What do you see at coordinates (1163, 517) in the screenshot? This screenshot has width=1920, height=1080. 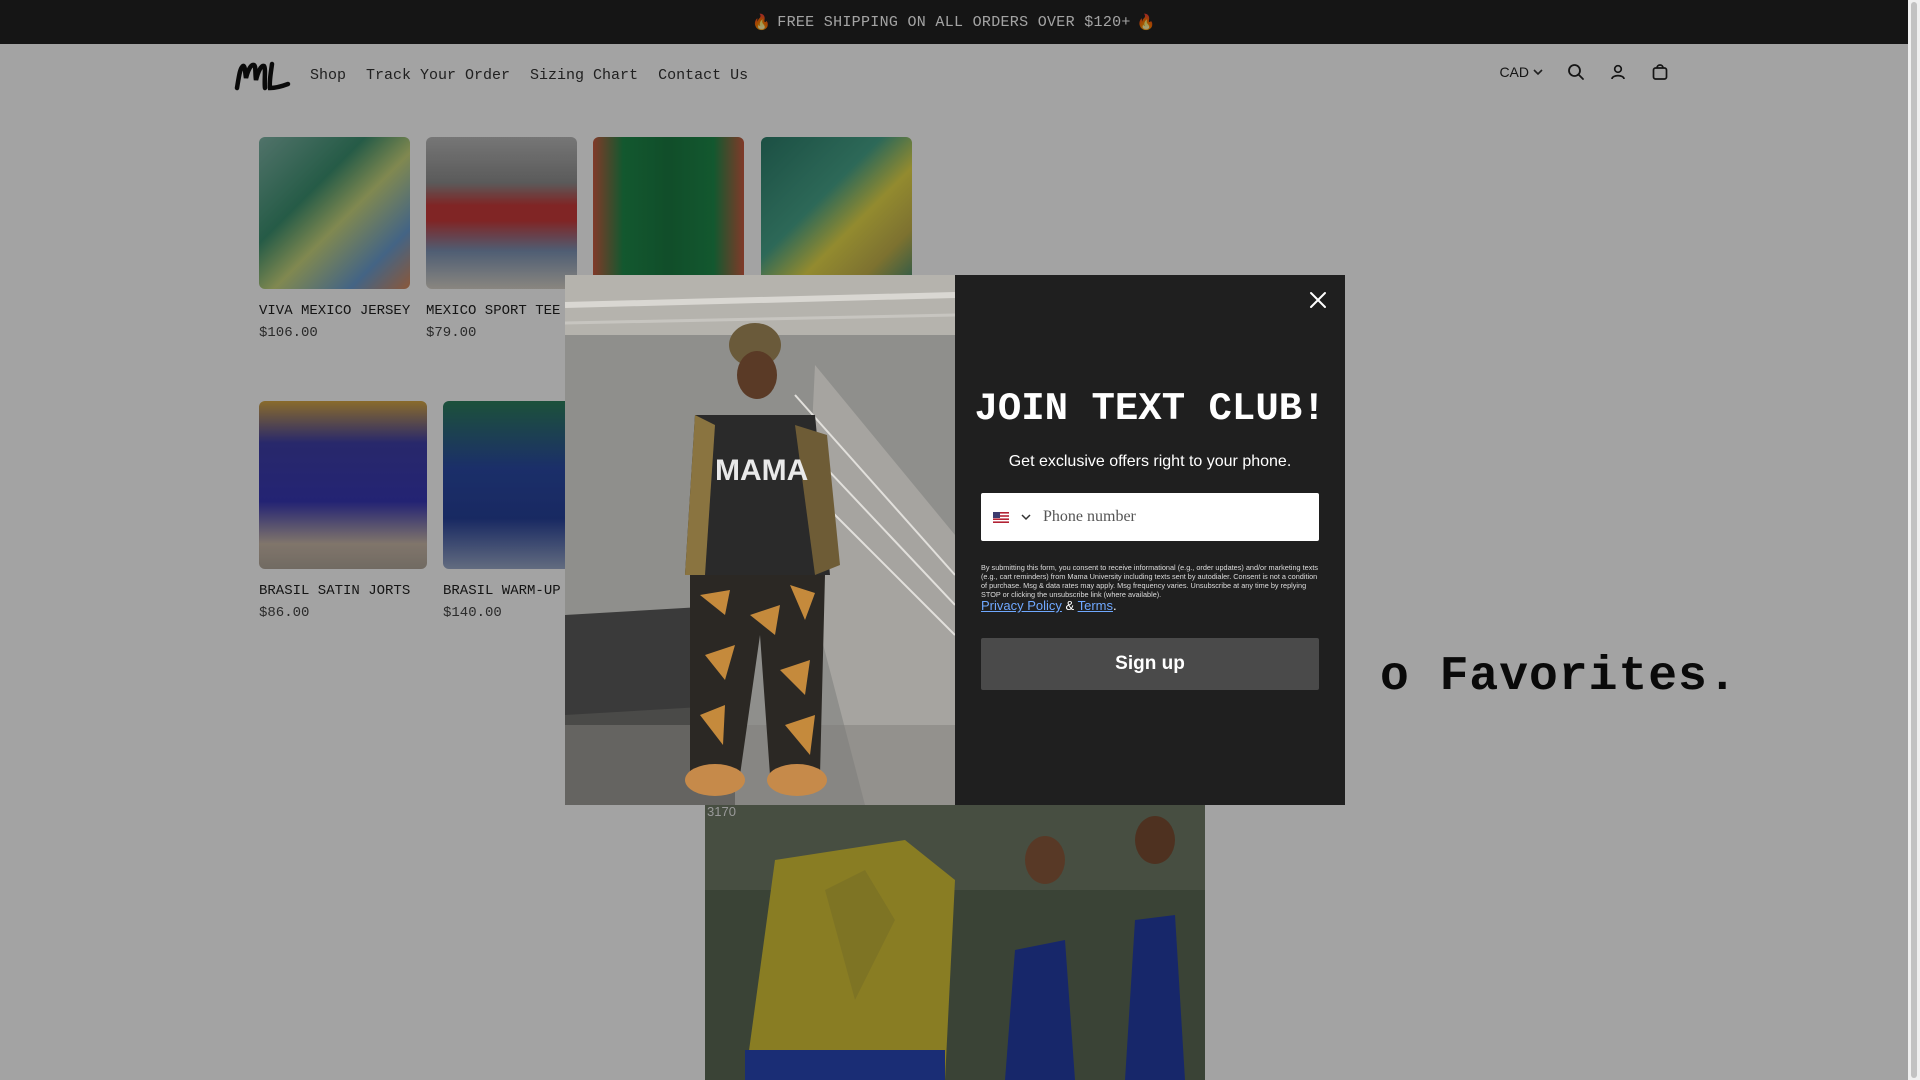 I see `phone-input` at bounding box center [1163, 517].